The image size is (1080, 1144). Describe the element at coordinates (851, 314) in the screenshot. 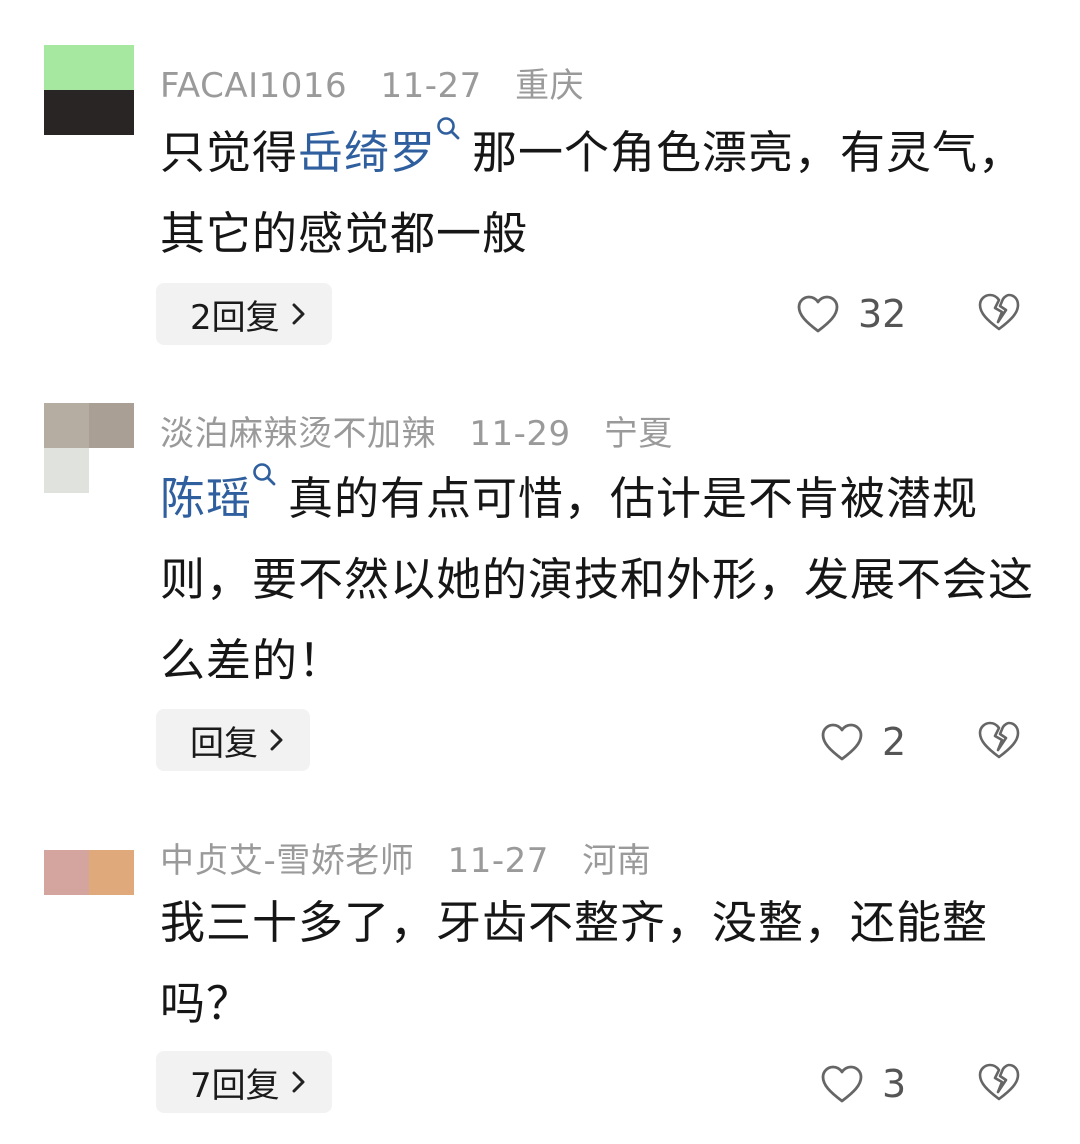

I see `like-button: 32` at that location.